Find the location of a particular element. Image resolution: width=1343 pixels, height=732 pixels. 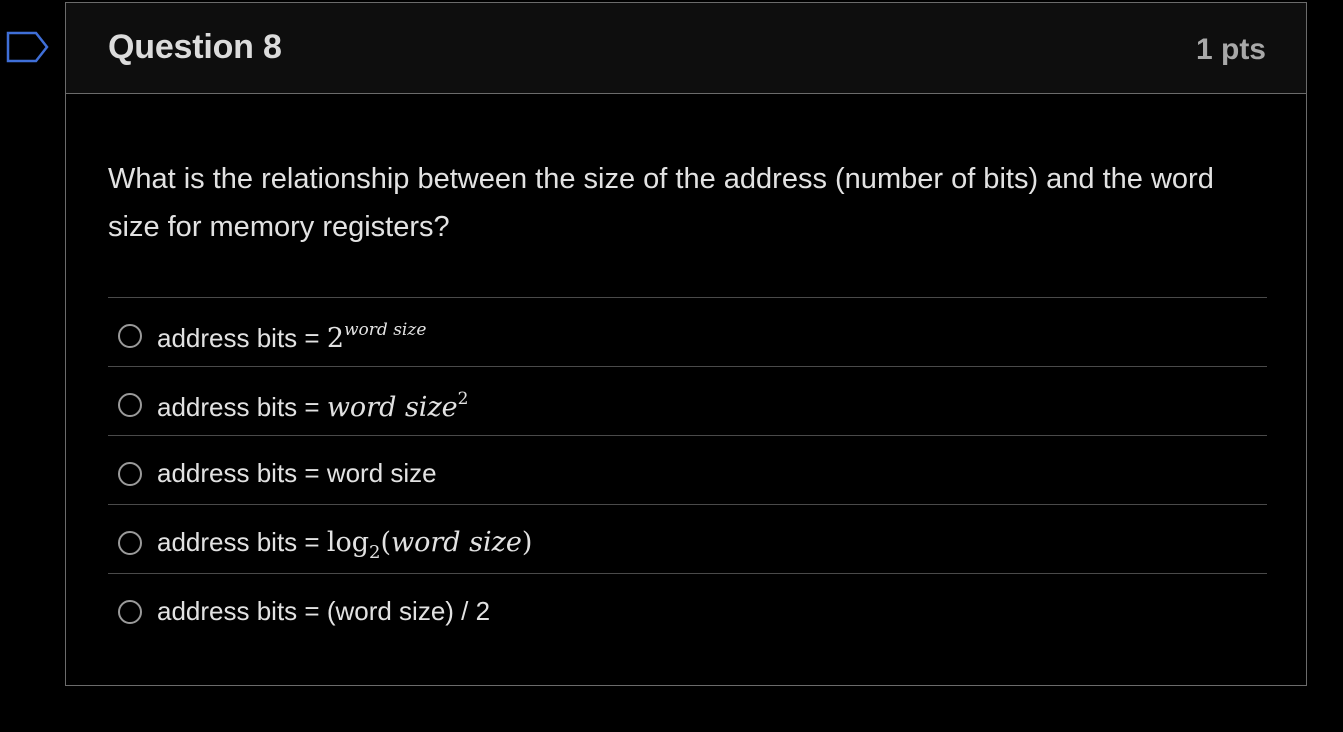

answer-label-1: address bits = 2word size is located at coordinates (291, 337).